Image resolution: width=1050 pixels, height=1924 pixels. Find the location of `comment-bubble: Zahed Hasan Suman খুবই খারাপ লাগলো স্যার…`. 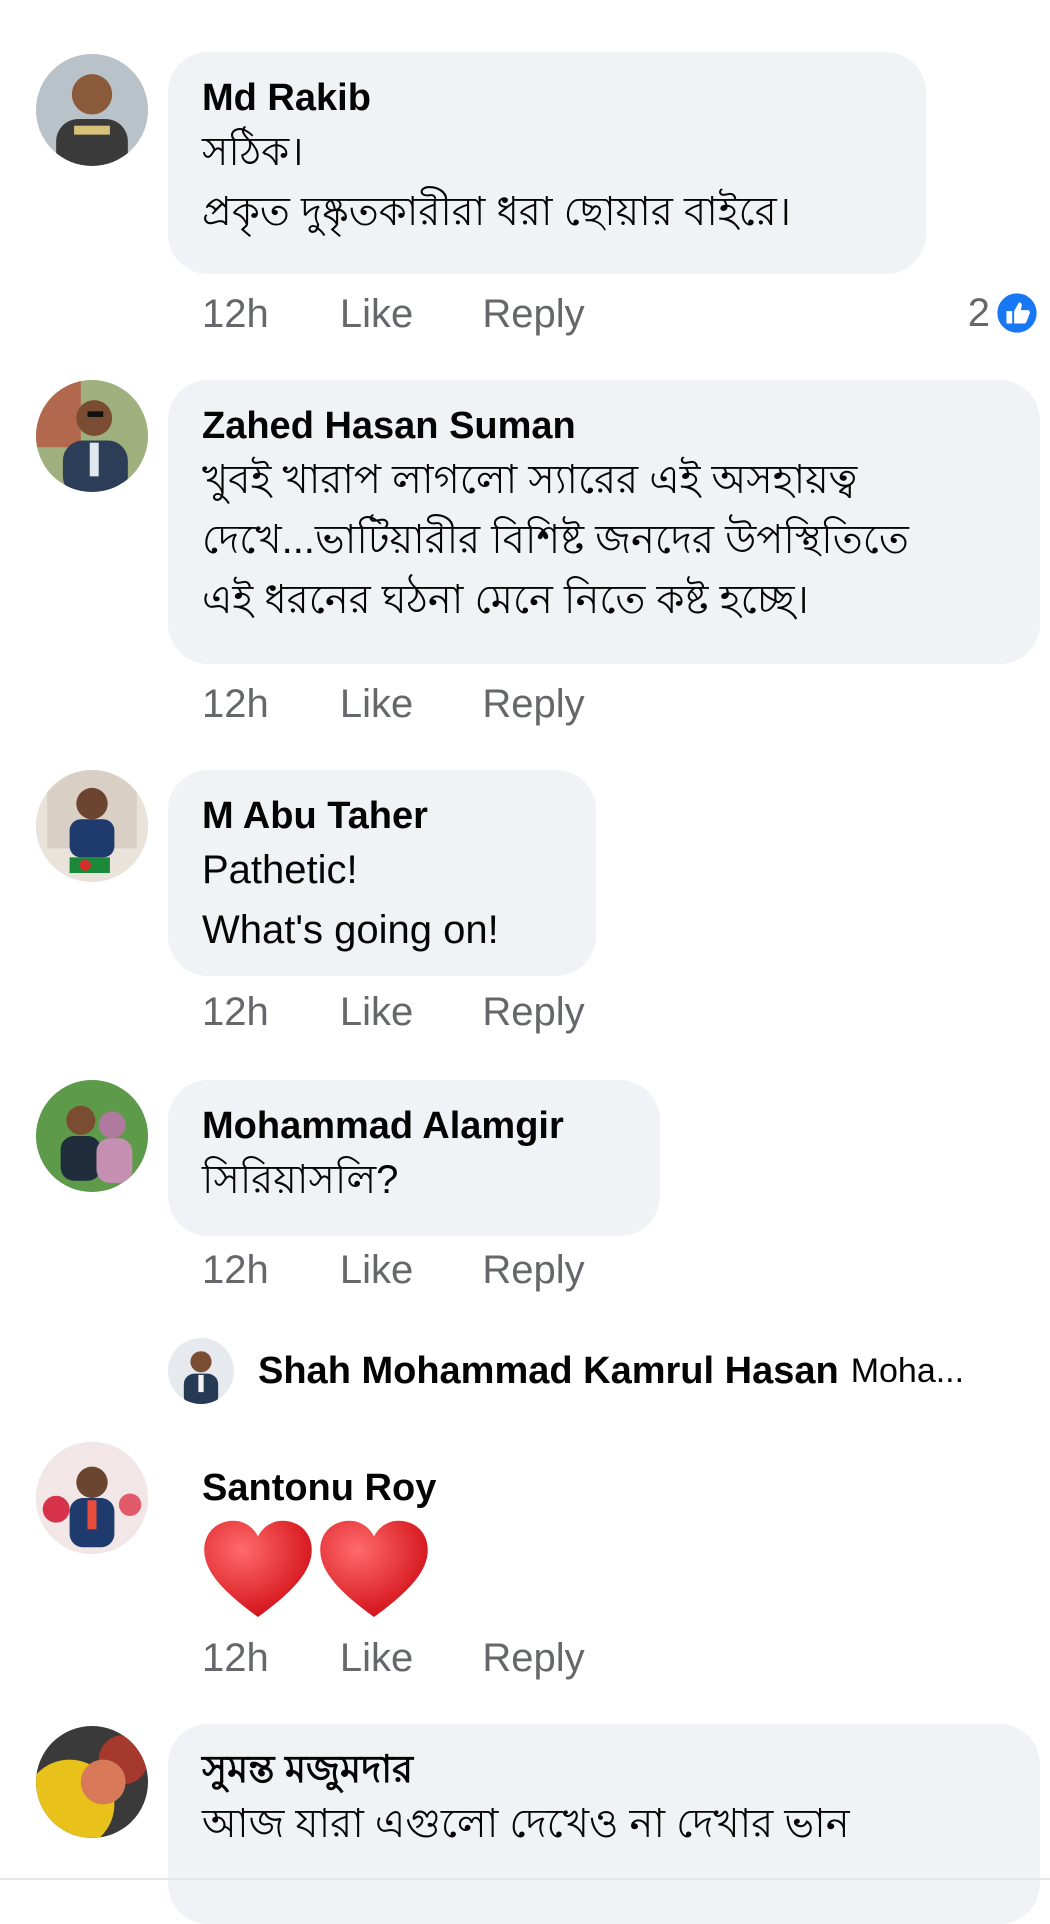

comment-bubble: Zahed Hasan Suman খুবই খারাপ লাগলো স্যার… is located at coordinates (604, 522).